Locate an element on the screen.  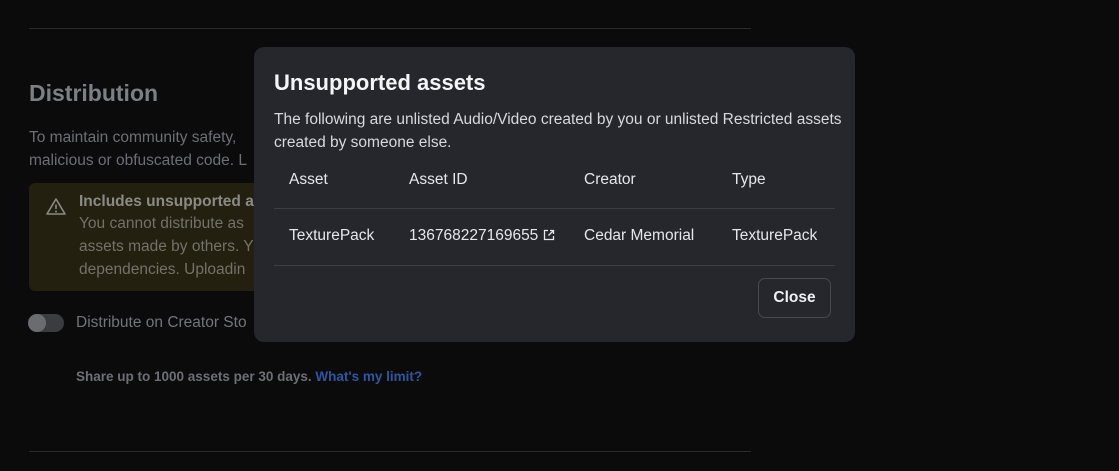
bottom-divider is located at coordinates (390, 451).